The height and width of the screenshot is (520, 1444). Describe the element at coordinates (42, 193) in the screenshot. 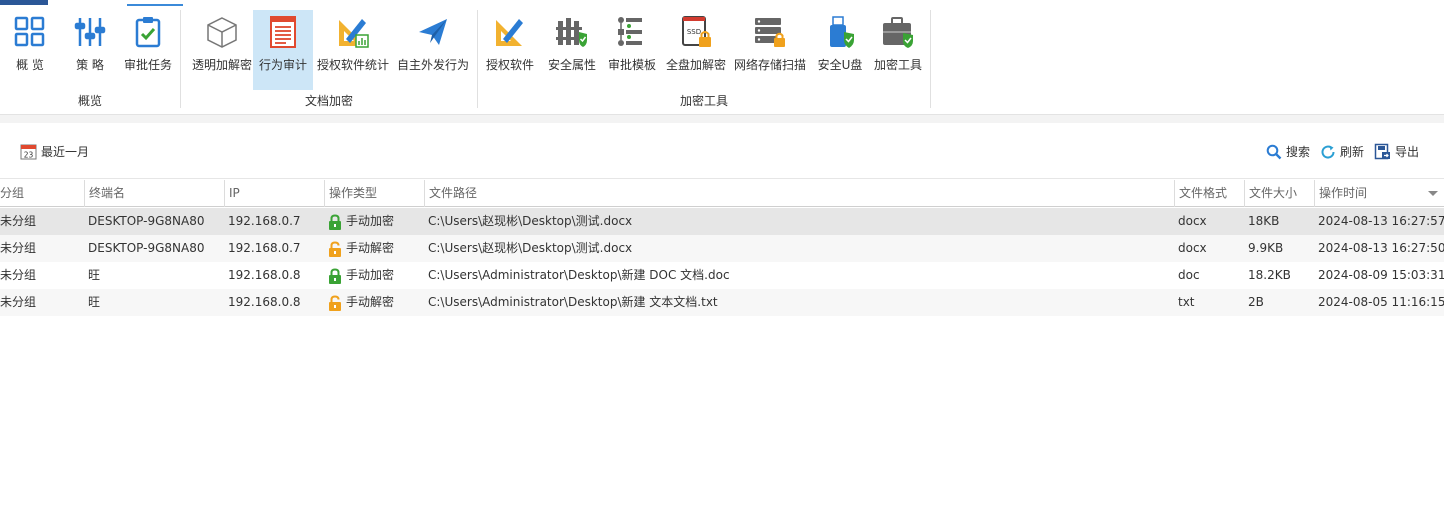

I see `column-header-group: 分组` at that location.